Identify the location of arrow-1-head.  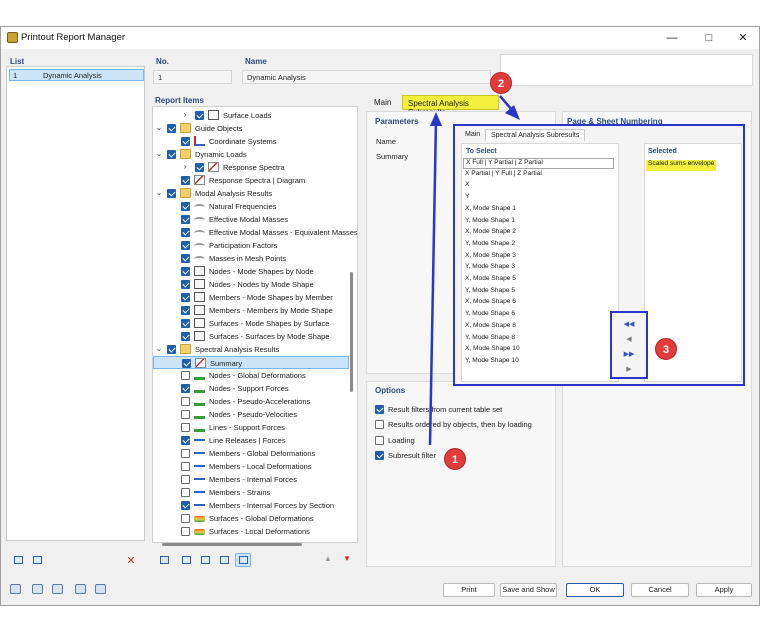
(436, 119).